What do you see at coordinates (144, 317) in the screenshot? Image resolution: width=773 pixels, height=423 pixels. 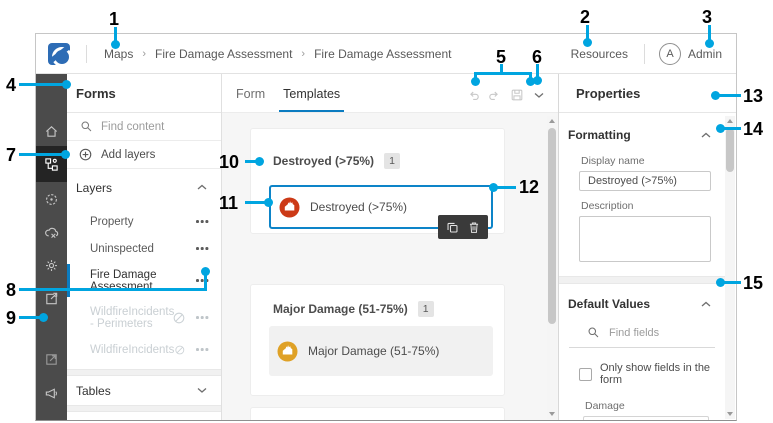 I see `layer-item-wildfire-perimeters: WildfireIncidents - Perimeters` at bounding box center [144, 317].